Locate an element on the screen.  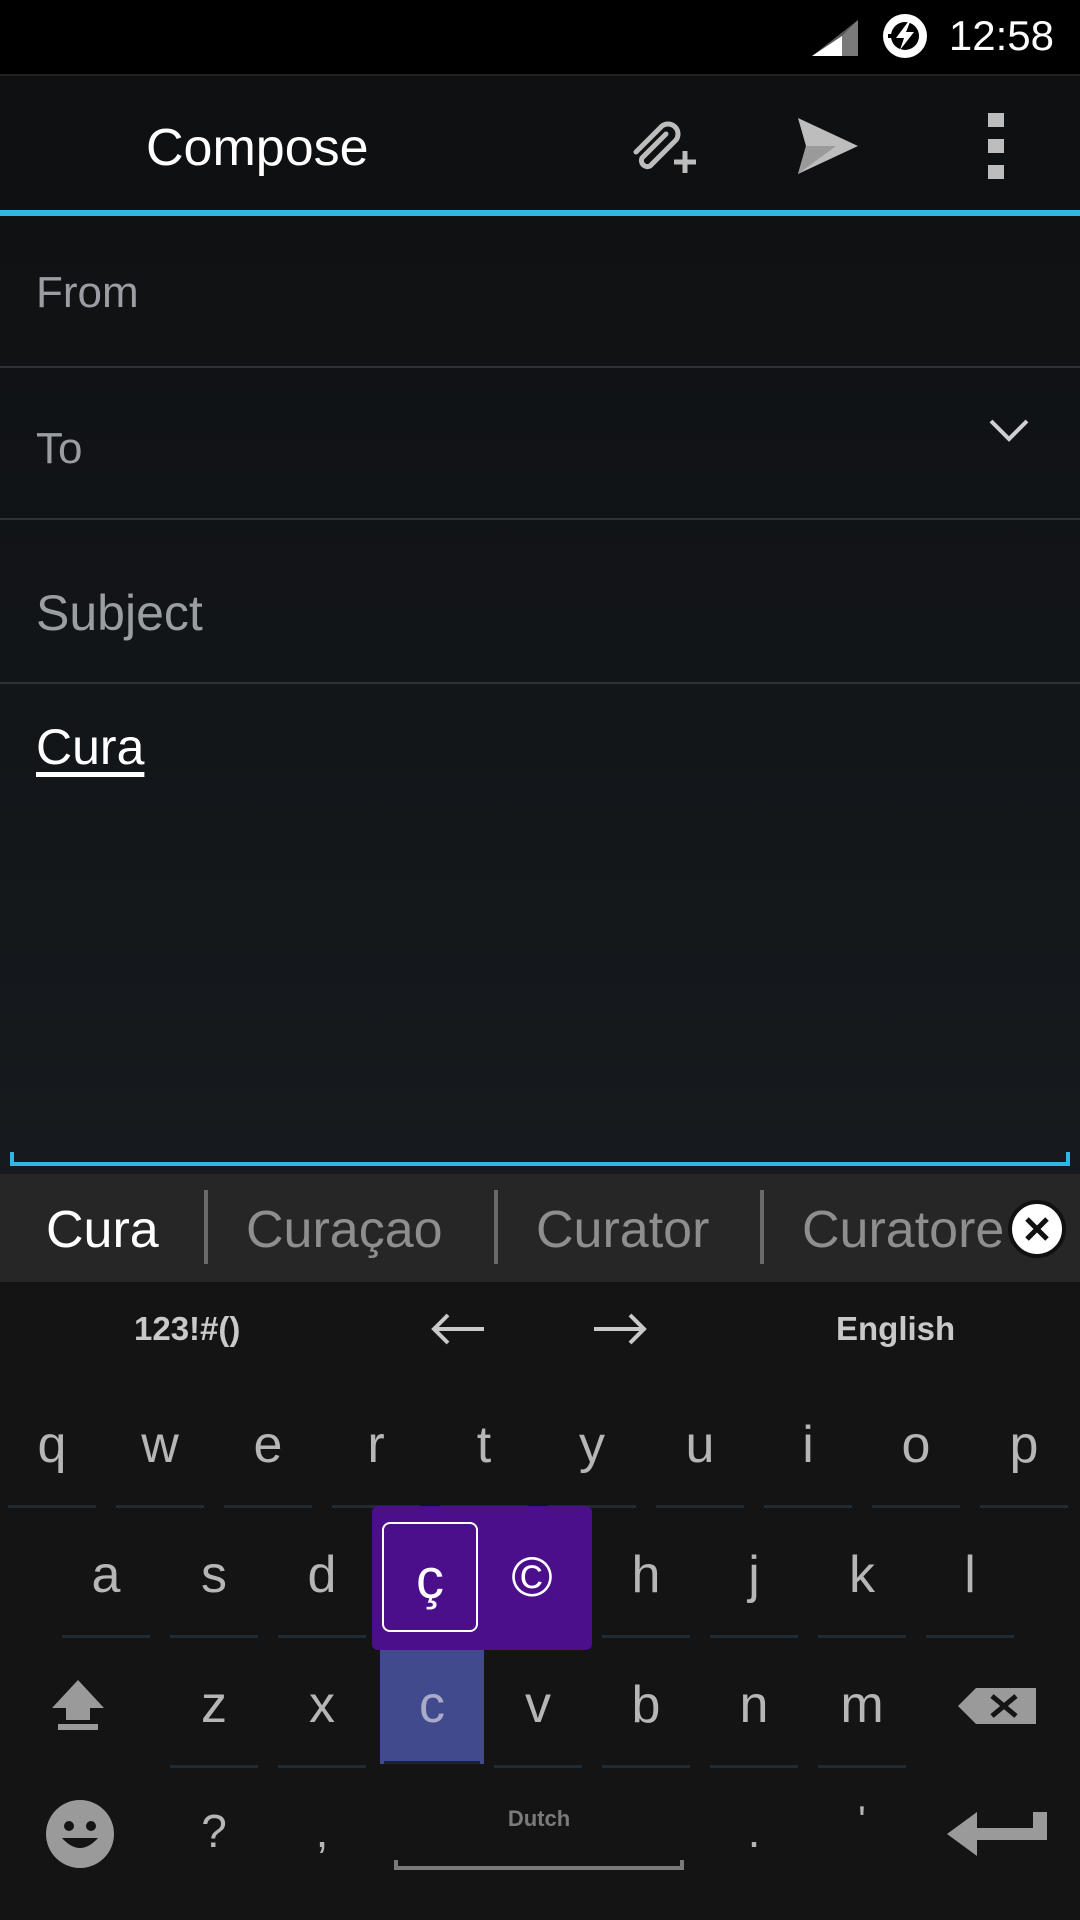
key: t is located at coordinates (484, 1449).